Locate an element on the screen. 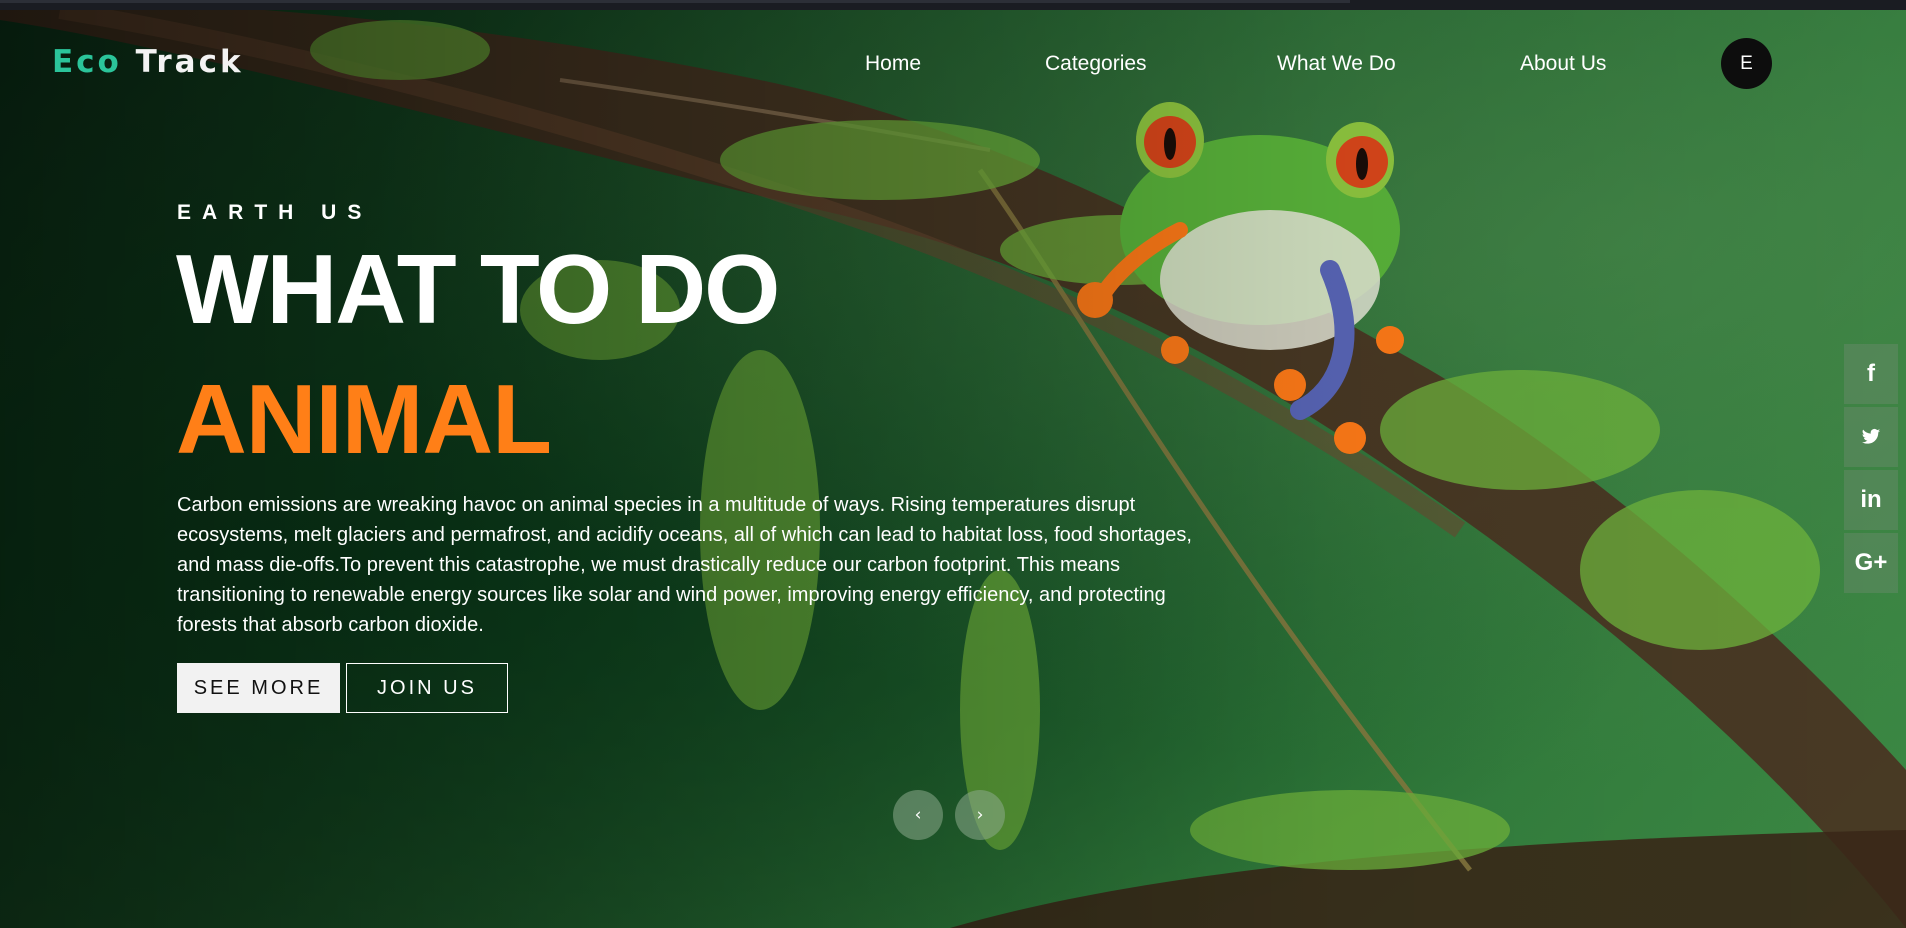  user-avatar: E is located at coordinates (1746, 63).